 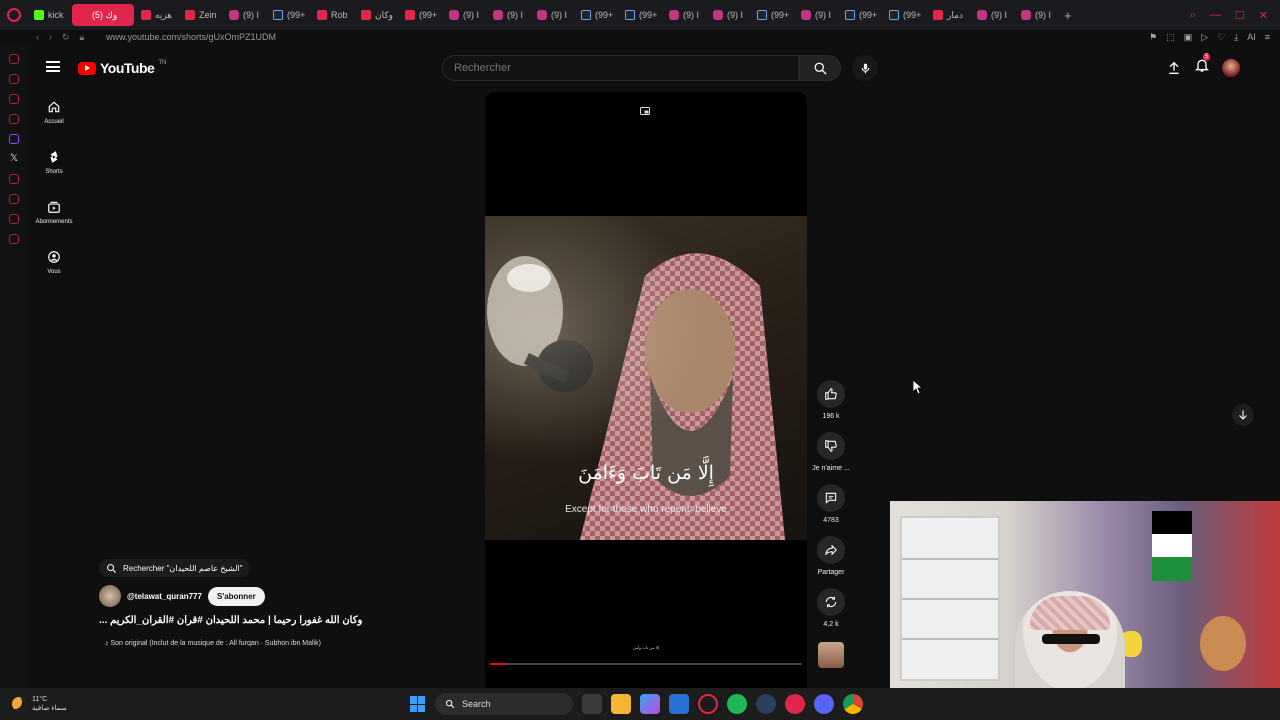 I want to click on close-icon: ✕, so click(x=1263, y=15).